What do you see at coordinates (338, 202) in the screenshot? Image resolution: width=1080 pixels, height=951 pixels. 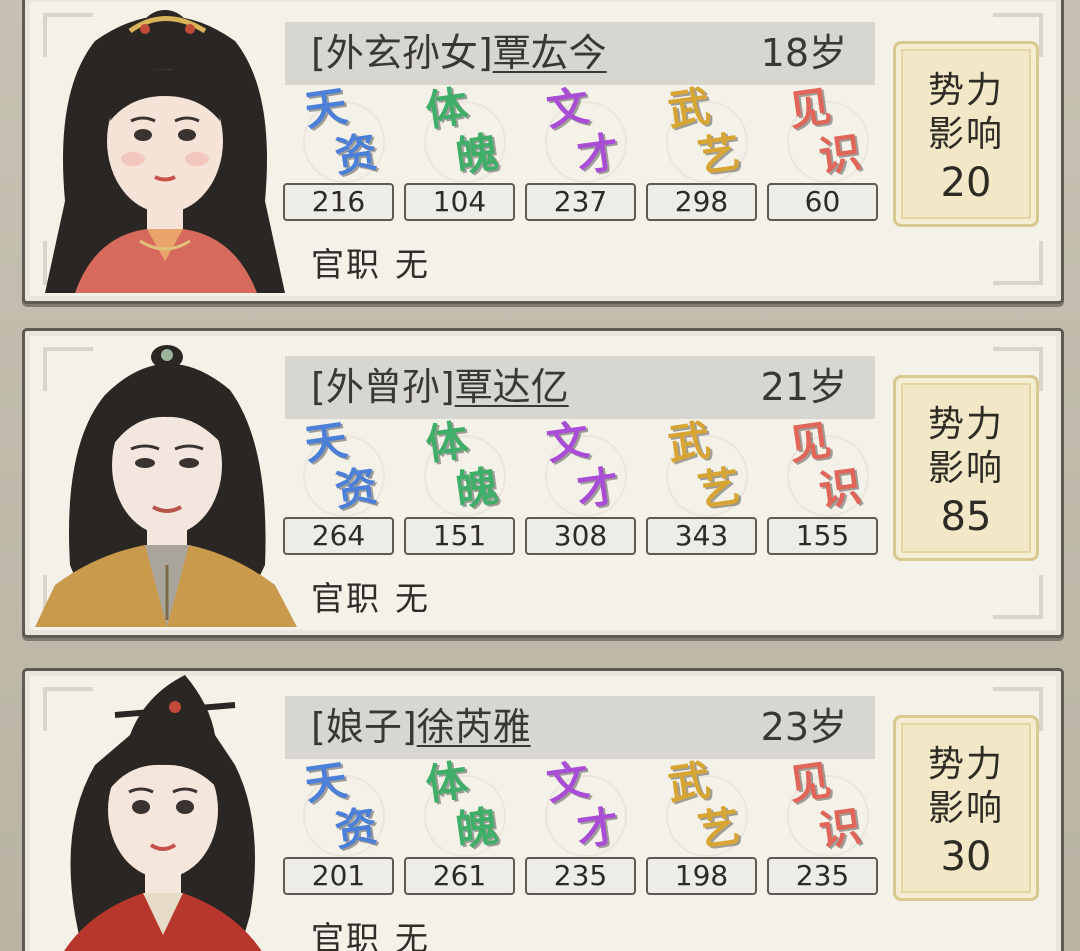 I see `stat-value: 216` at bounding box center [338, 202].